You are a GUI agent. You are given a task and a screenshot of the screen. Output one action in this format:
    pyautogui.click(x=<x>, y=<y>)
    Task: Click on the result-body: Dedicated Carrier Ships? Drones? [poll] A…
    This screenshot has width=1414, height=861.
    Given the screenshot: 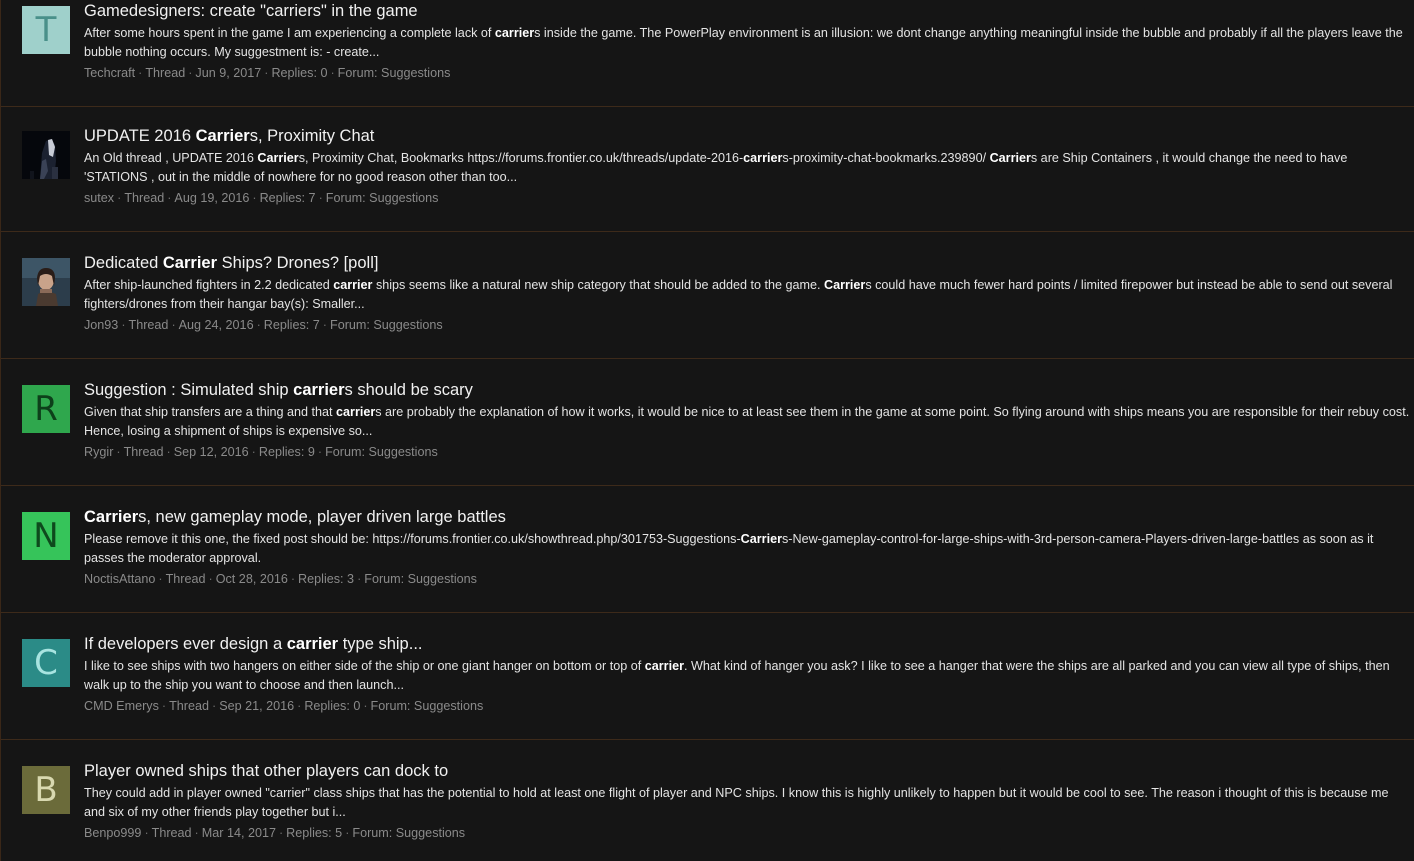 What is the action you would take?
    pyautogui.click(x=747, y=293)
    